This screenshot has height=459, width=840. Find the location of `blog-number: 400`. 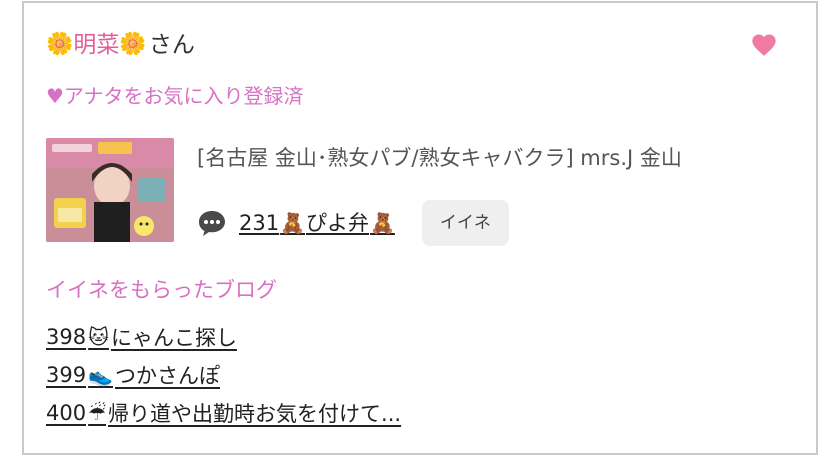

blog-number: 400 is located at coordinates (66, 413).